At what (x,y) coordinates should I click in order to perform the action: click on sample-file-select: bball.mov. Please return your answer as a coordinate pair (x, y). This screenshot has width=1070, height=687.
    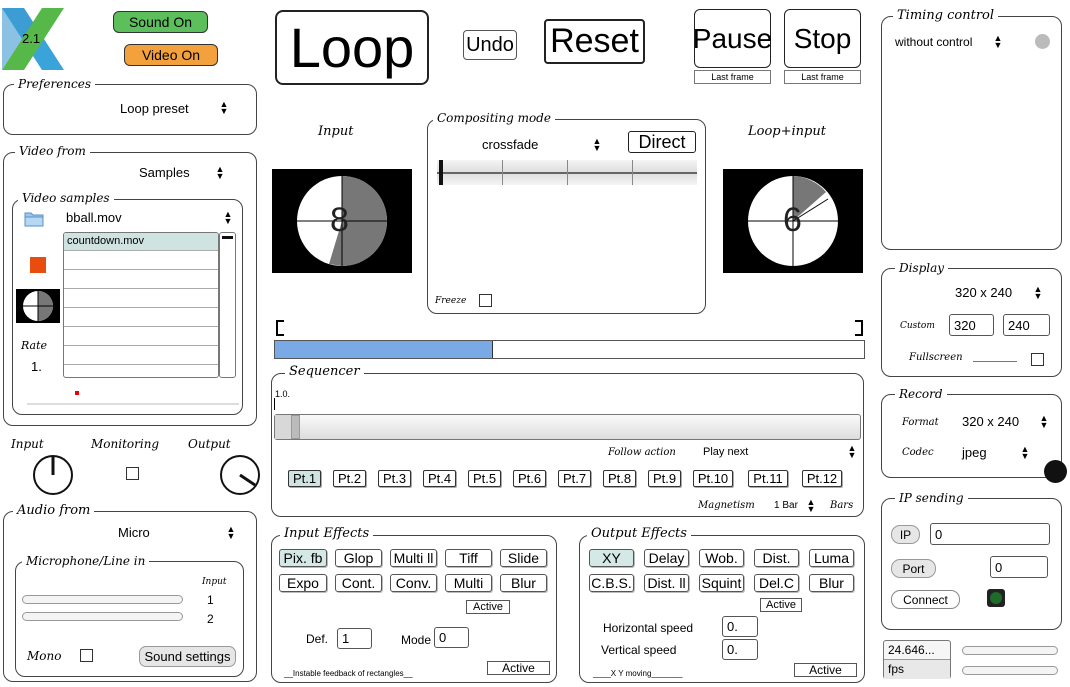
    Looking at the image, I should click on (94, 218).